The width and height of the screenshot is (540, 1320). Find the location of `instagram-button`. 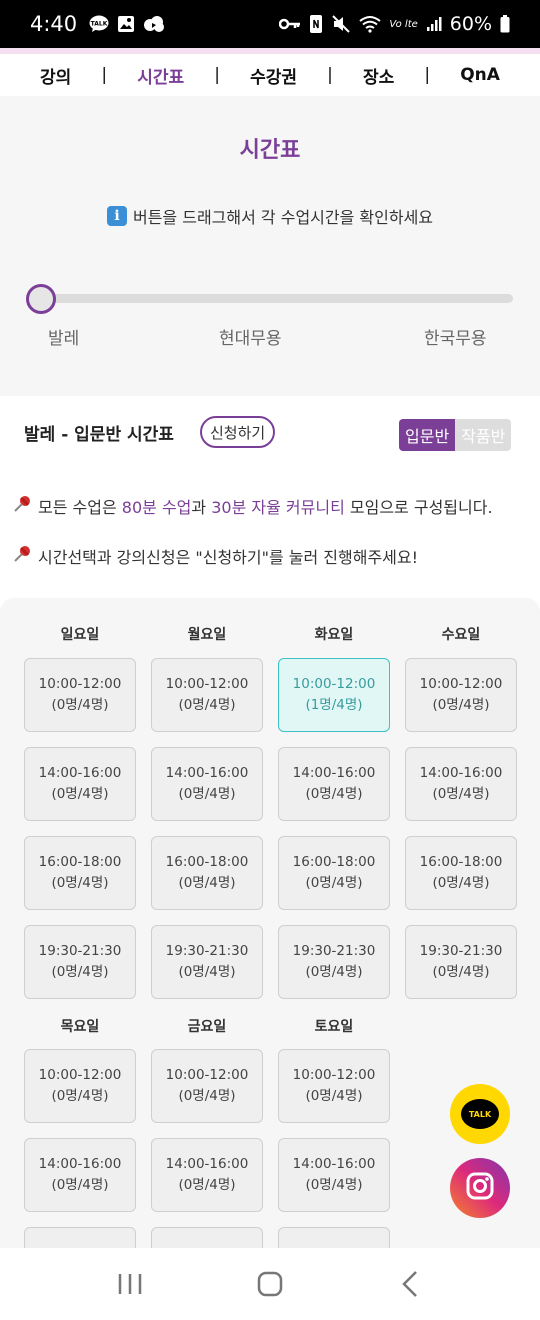

instagram-button is located at coordinates (480, 1188).